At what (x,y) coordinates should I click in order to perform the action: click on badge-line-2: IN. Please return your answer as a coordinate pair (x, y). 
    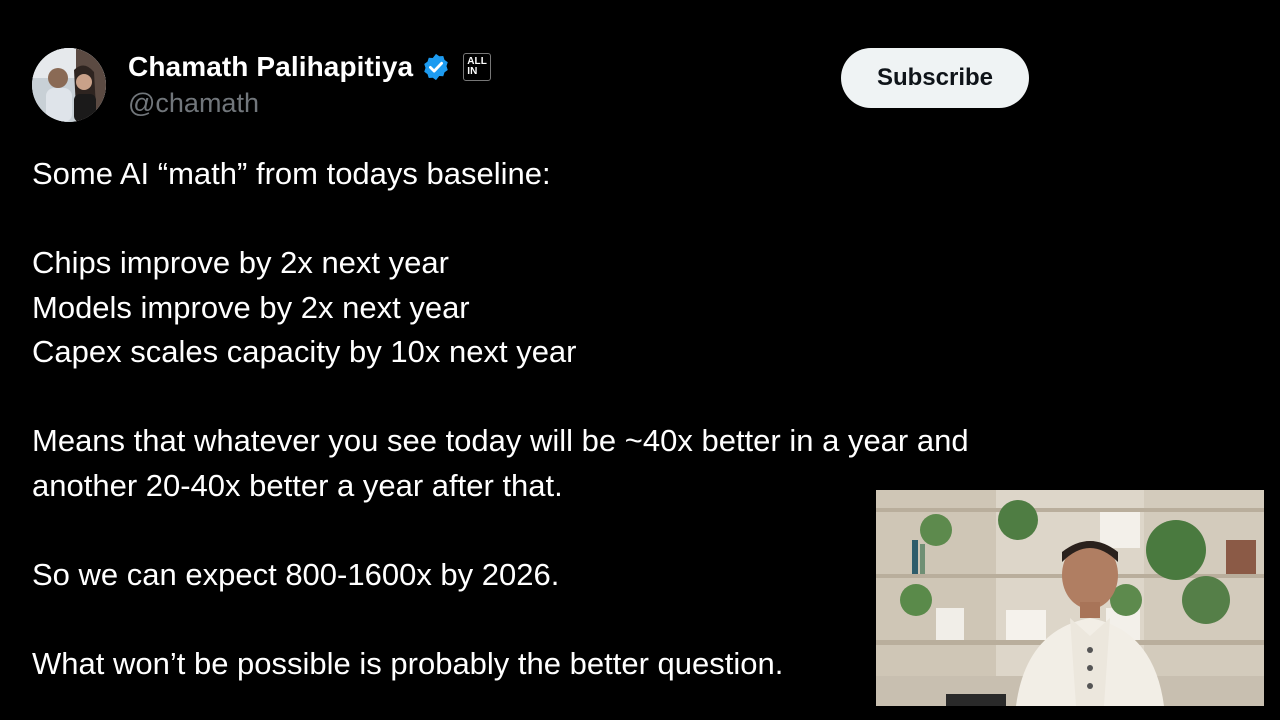
    Looking at the image, I should click on (472, 71).